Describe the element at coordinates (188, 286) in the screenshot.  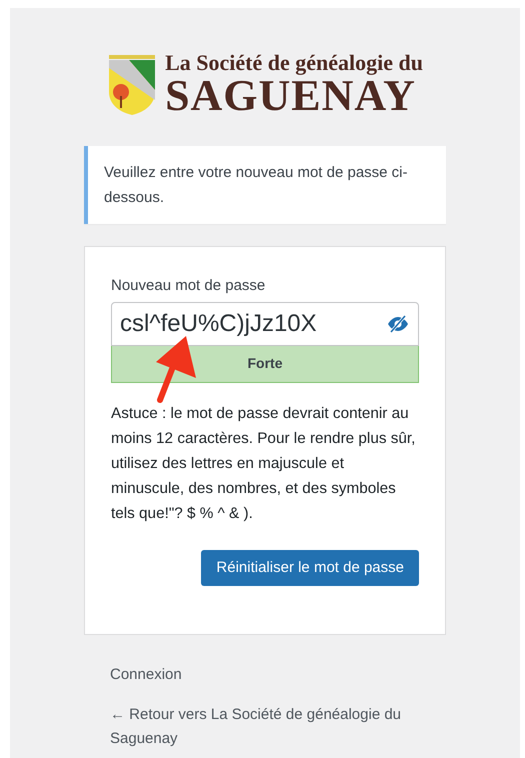
I see `field-label: Nouveau mot de passe` at that location.